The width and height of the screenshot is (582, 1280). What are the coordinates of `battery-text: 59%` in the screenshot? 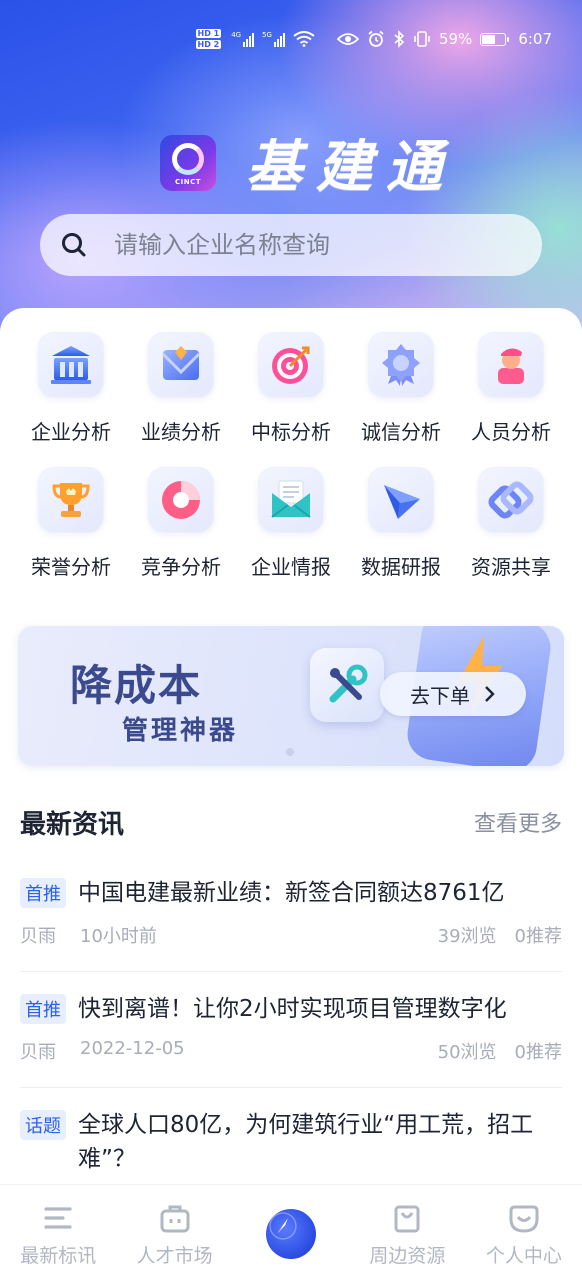 It's located at (455, 39).